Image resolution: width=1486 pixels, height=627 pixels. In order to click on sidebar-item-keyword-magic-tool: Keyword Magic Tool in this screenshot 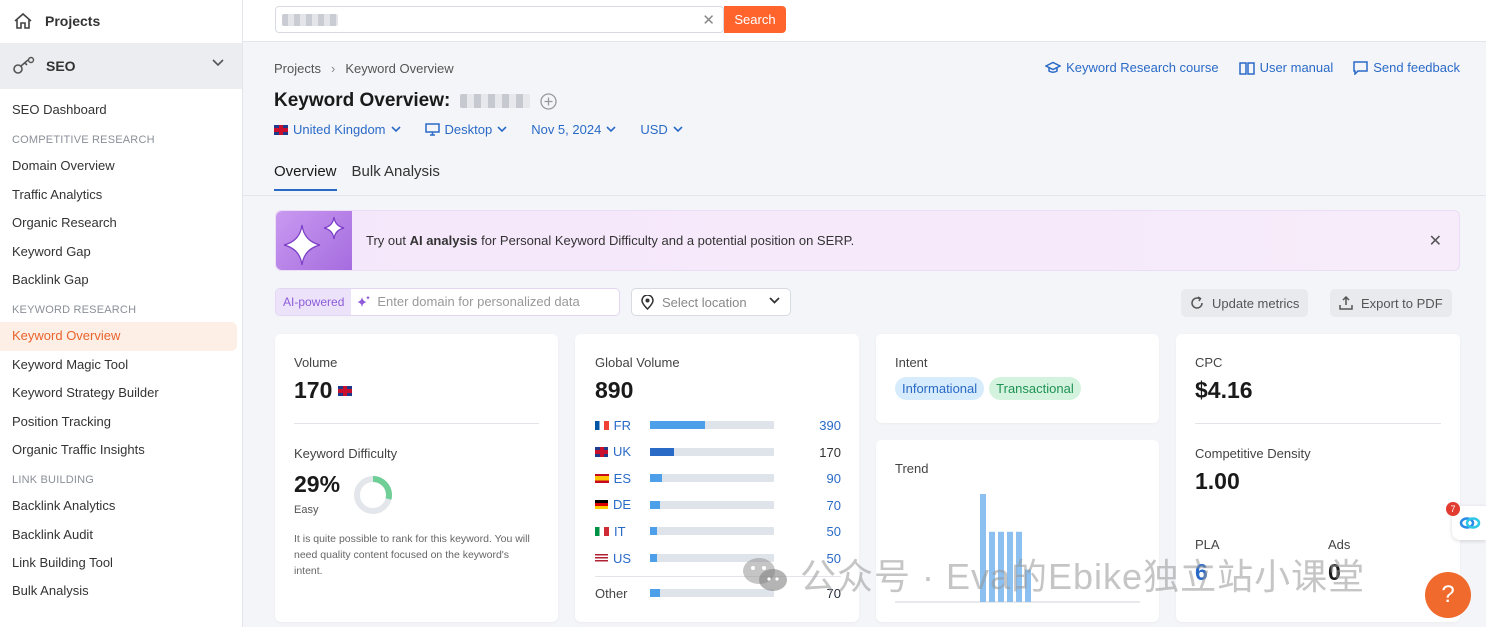, I will do `click(121, 365)`.